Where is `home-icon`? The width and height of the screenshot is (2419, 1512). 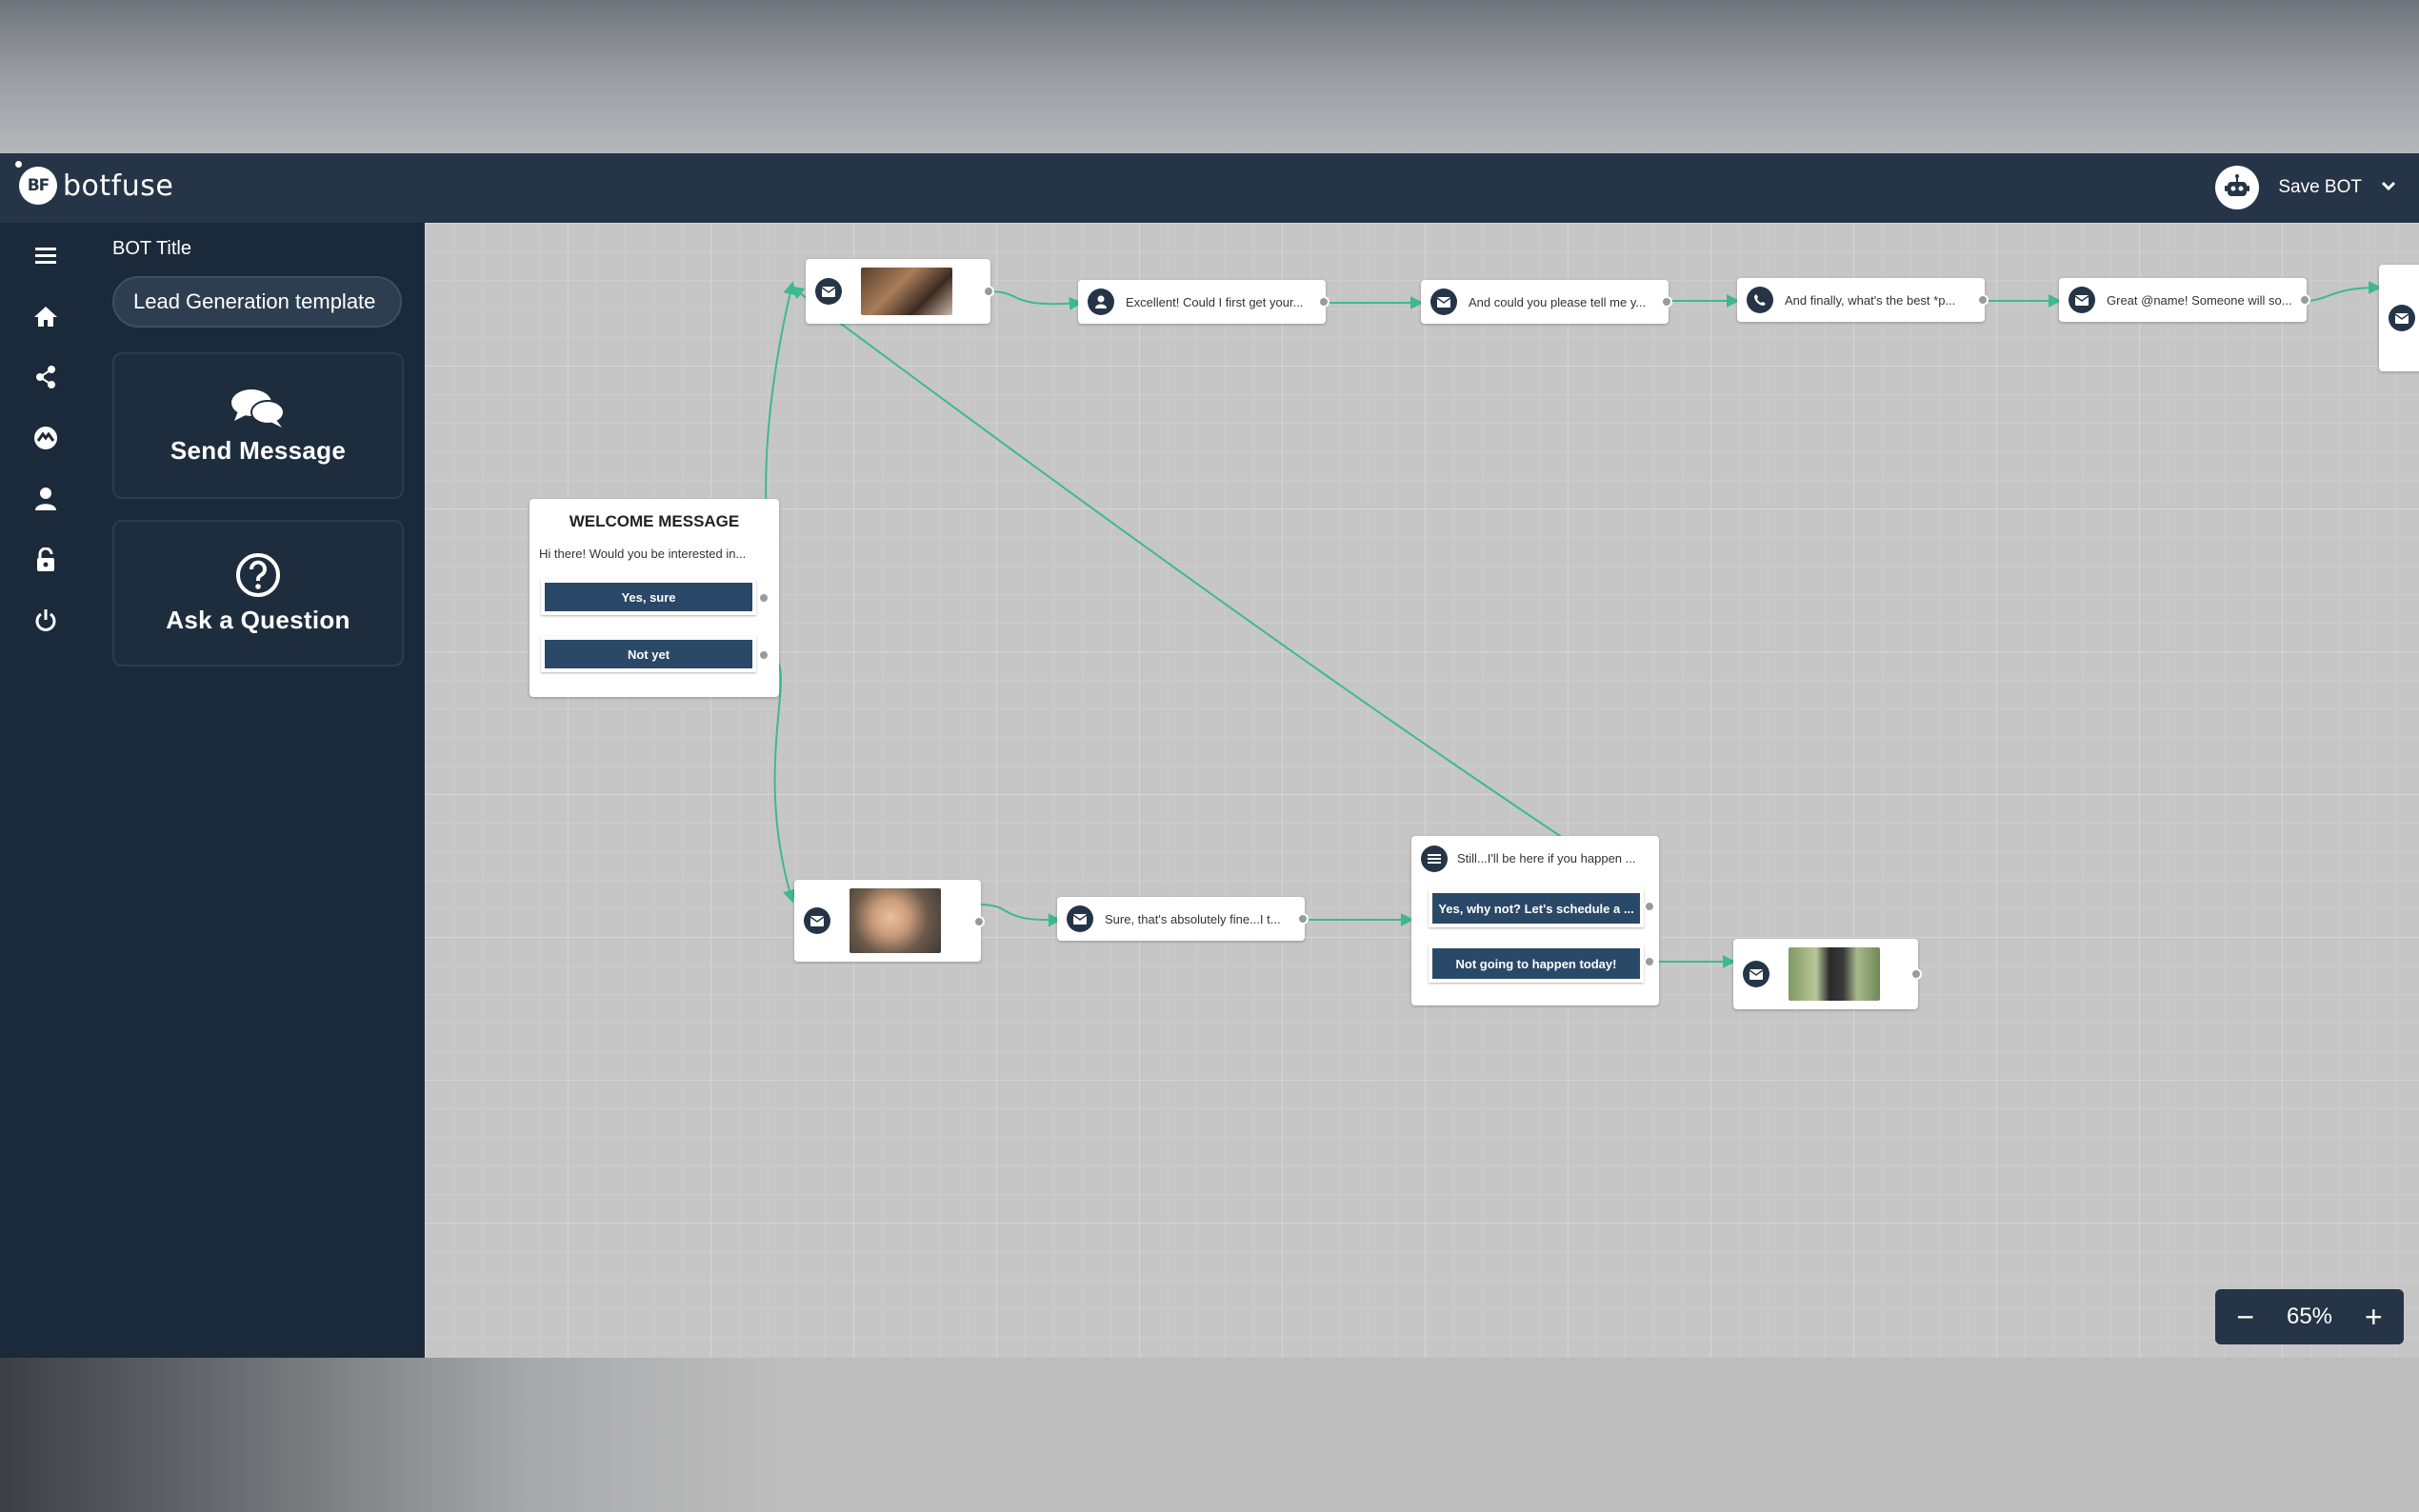 home-icon is located at coordinates (45, 316).